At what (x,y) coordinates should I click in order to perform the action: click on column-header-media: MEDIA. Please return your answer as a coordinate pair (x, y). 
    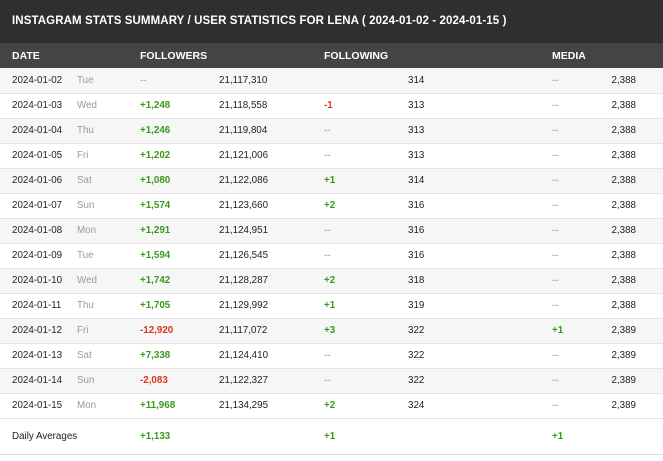
    Looking at the image, I should click on (569, 55).